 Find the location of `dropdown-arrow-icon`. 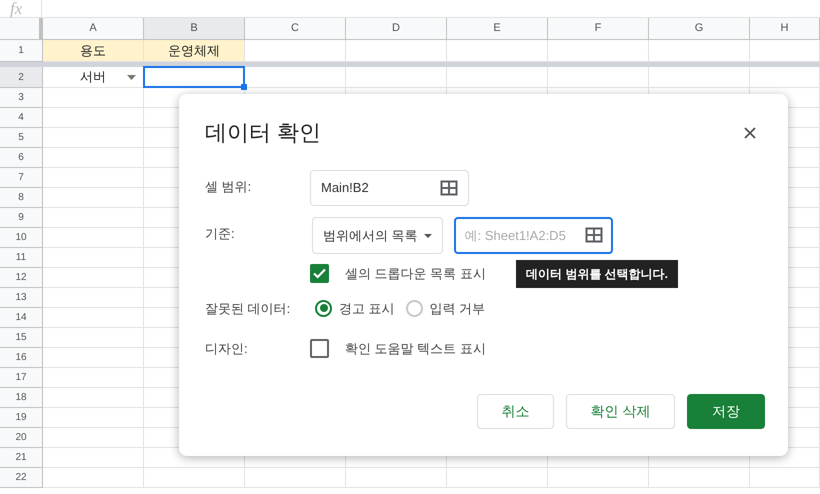

dropdown-arrow-icon is located at coordinates (131, 77).